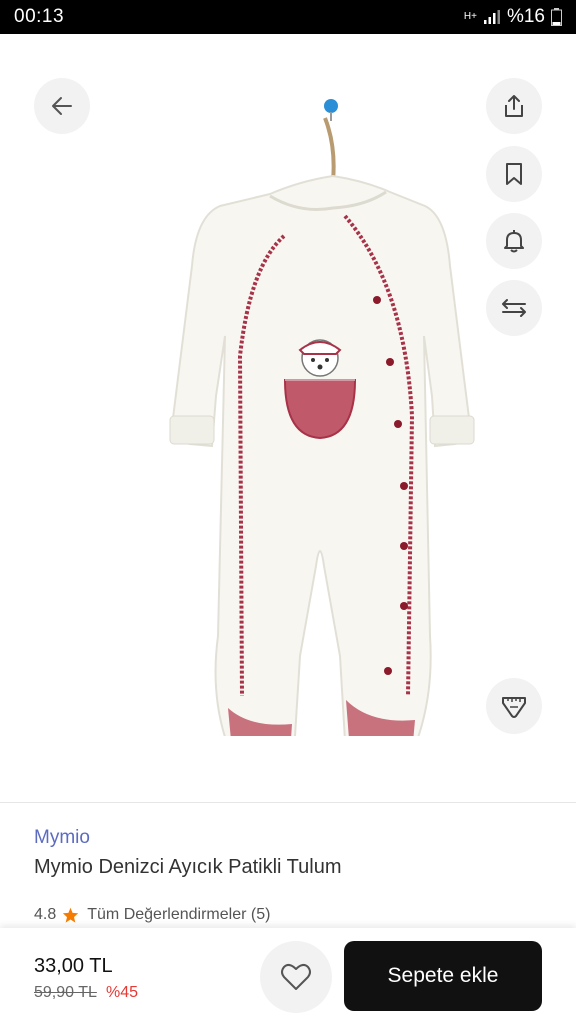 The image size is (576, 1024). I want to click on product-title: Mymio Denizci Ayıcık Patikli Tulum, so click(188, 867).